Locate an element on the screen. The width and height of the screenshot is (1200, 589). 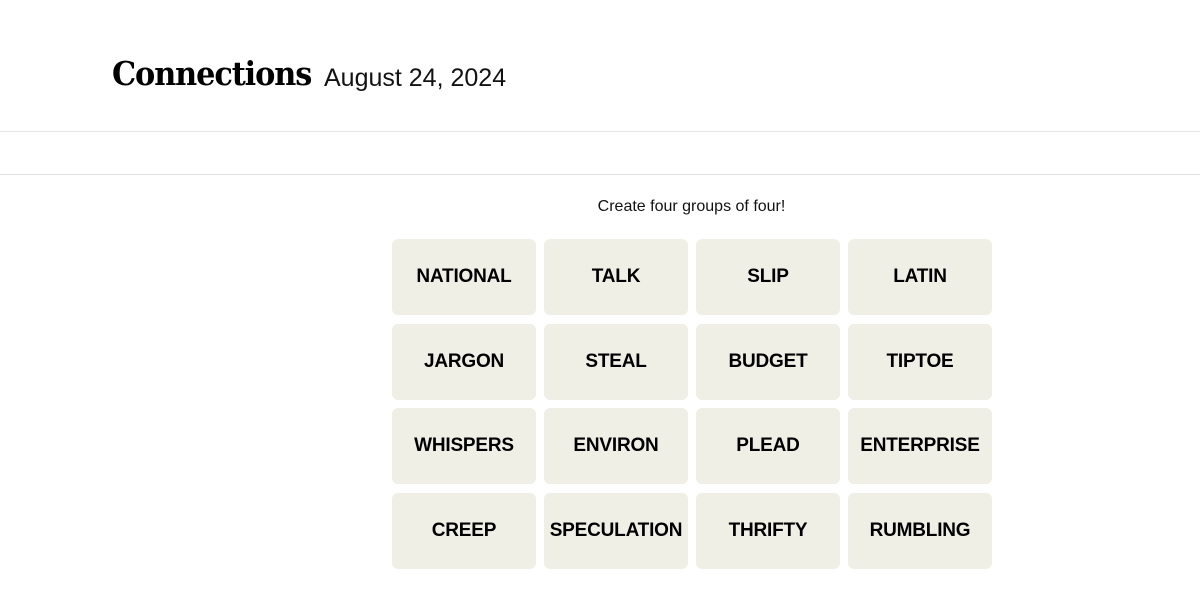
word-tile: THRIFTY is located at coordinates (768, 530).